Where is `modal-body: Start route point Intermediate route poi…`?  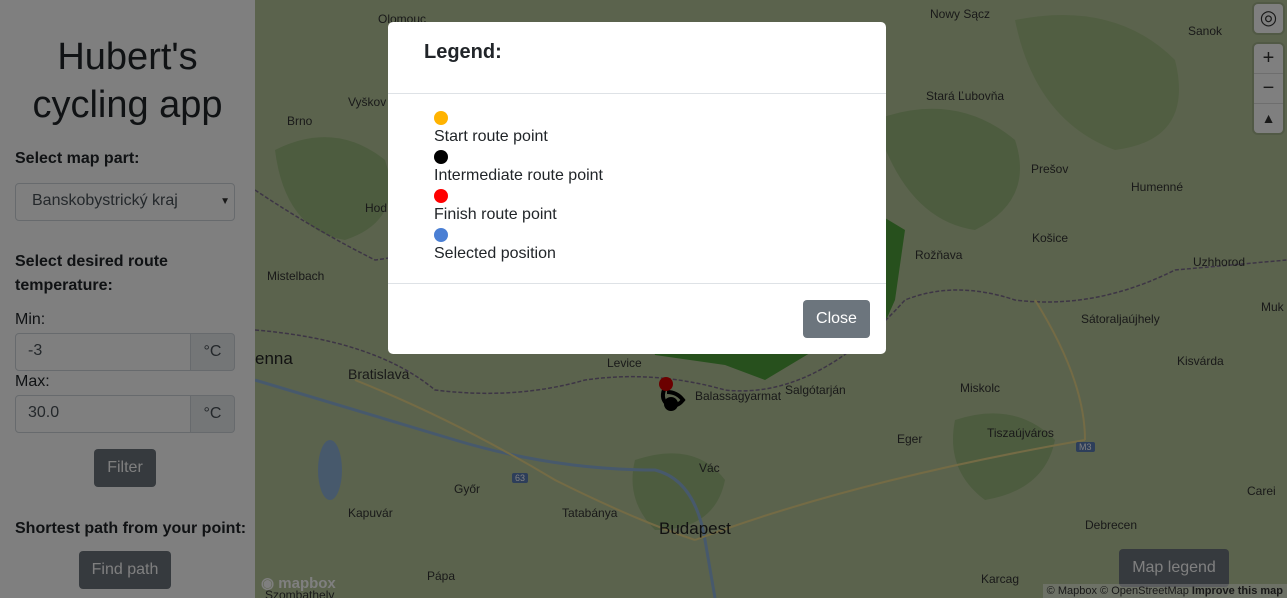
modal-body: Start route point Intermediate route poi… is located at coordinates (637, 188).